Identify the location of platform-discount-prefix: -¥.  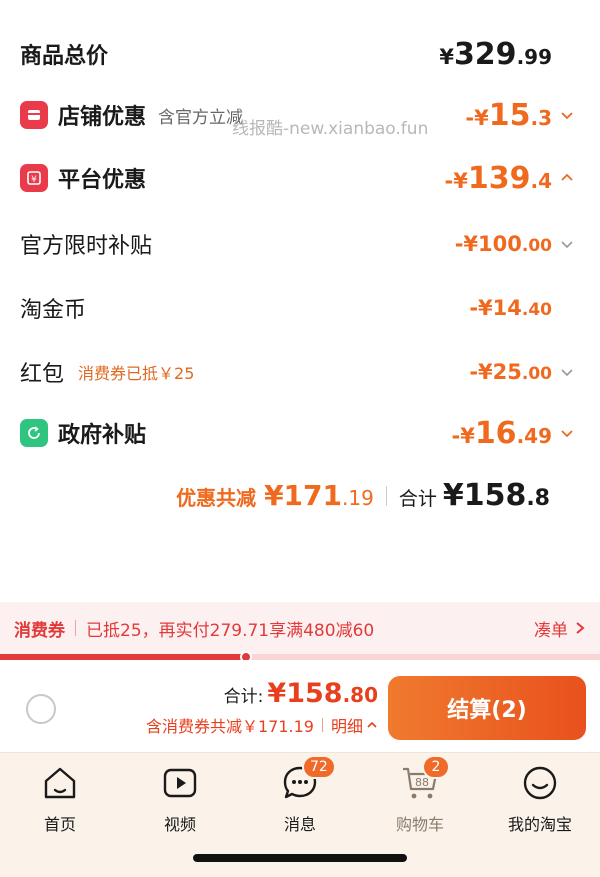
(456, 180).